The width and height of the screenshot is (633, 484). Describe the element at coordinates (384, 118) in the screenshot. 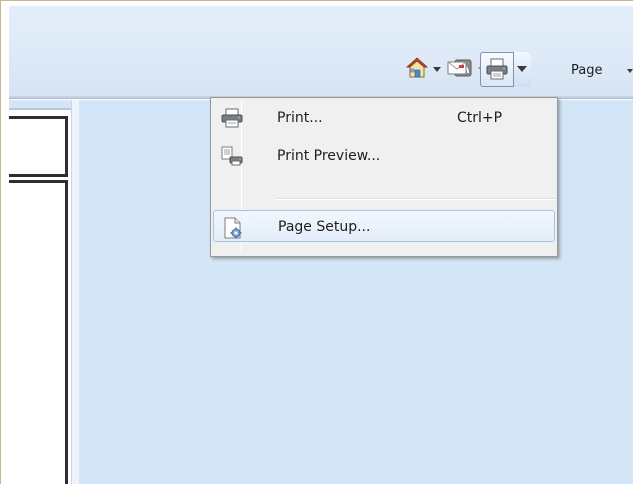

I see `menu-item-print: Print... Ctrl+P` at that location.